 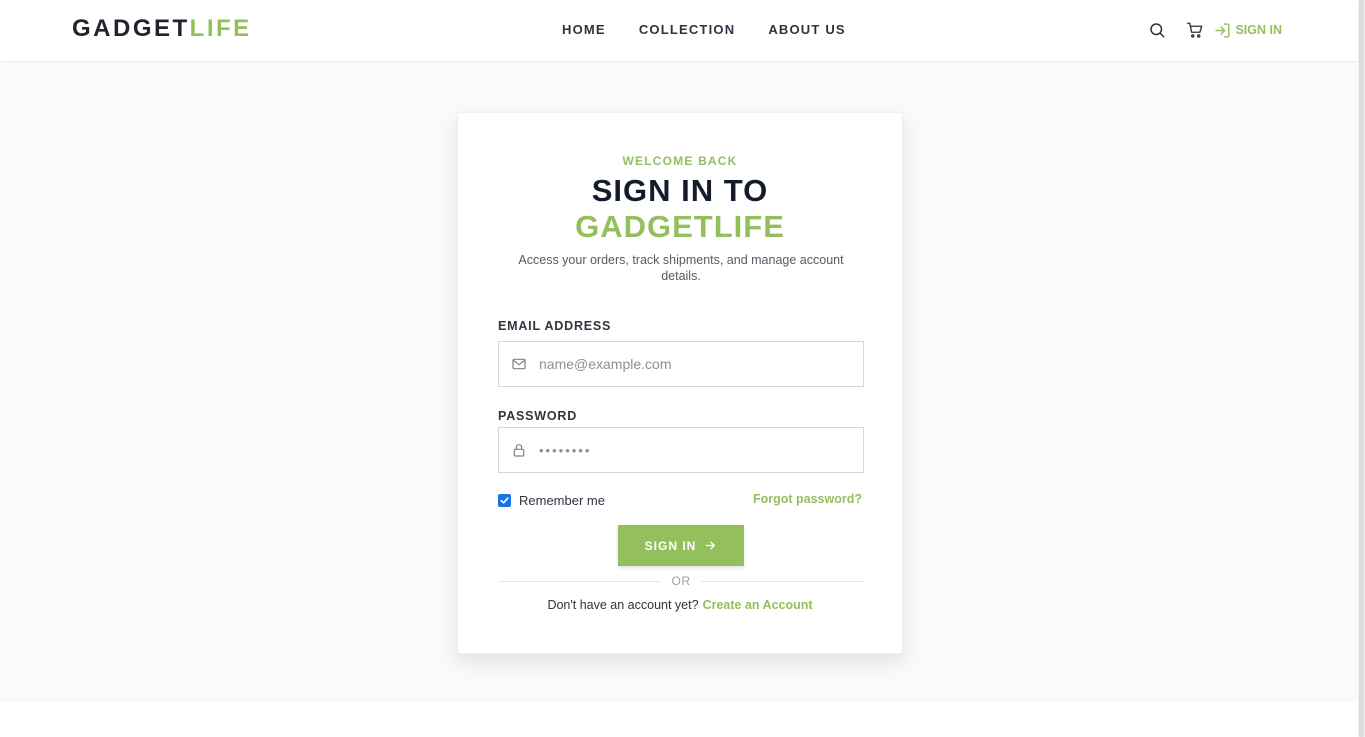 I want to click on forgot-password-link: Forgot password?, so click(x=807, y=499).